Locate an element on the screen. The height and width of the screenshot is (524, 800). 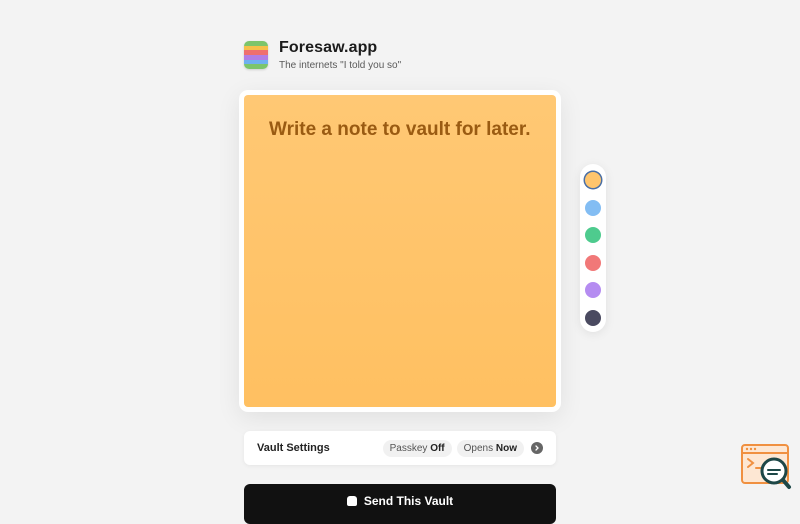
vault-settings-bar: Vault Settings Passkey Off Opens Now is located at coordinates (400, 448).